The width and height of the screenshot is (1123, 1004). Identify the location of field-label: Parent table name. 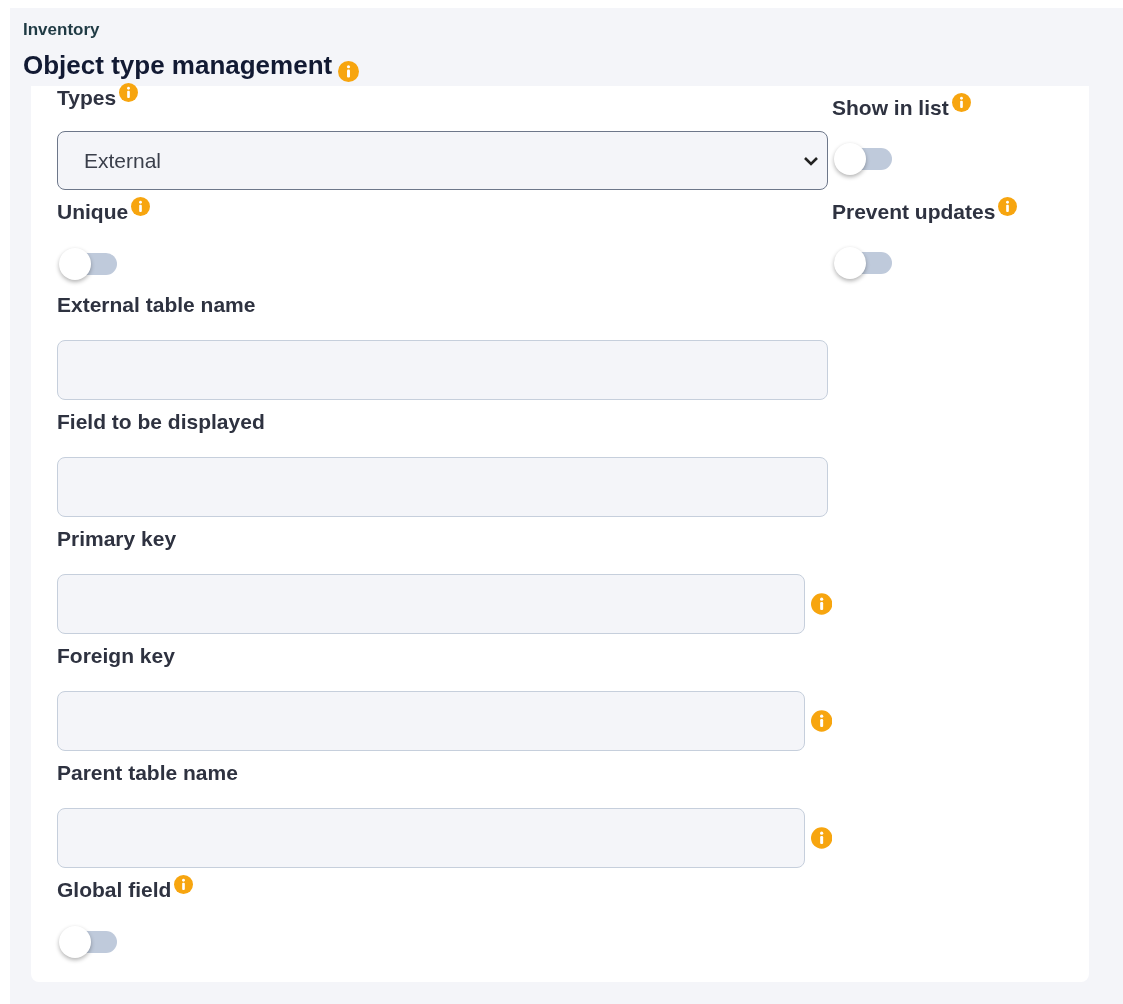
(147, 773).